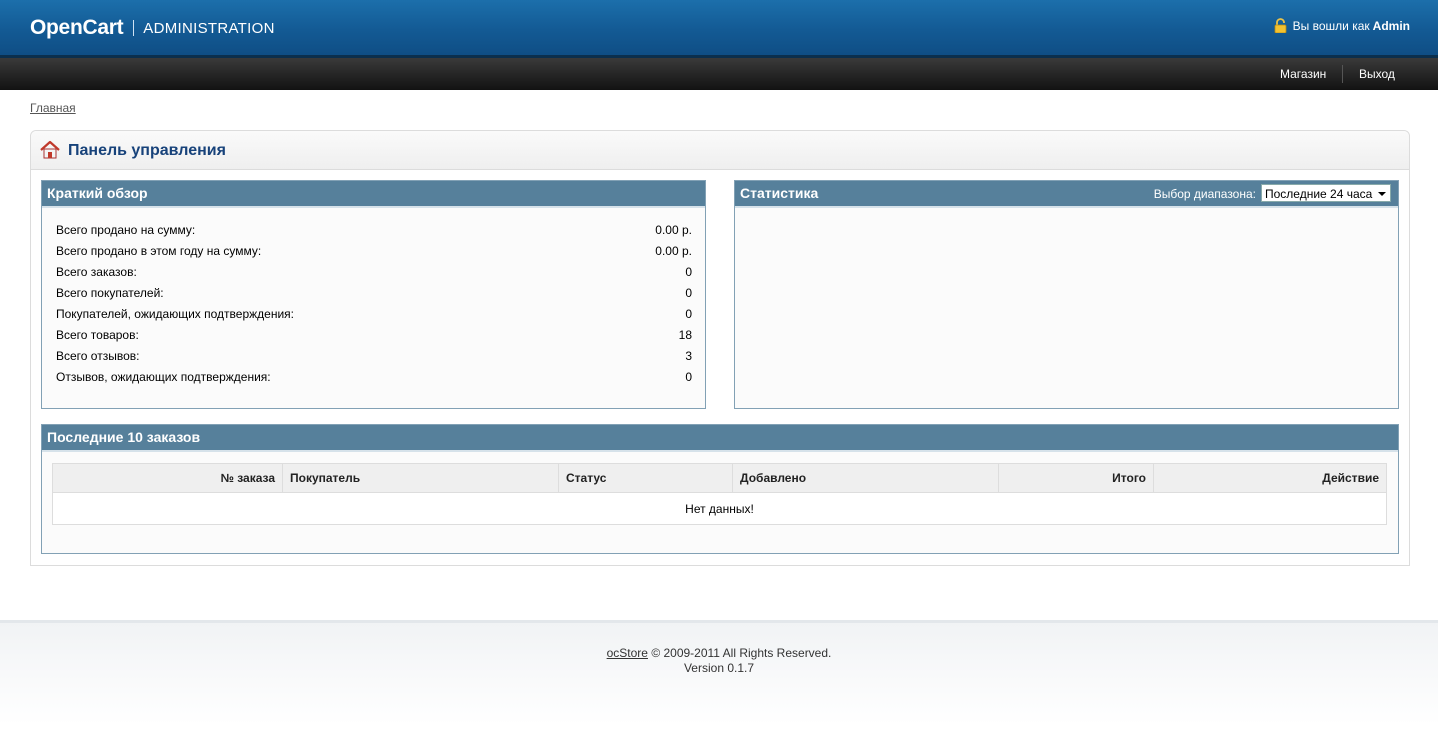 The width and height of the screenshot is (1438, 736). Describe the element at coordinates (124, 437) in the screenshot. I see `latest-orders-title: Последние 10 заказов` at that location.